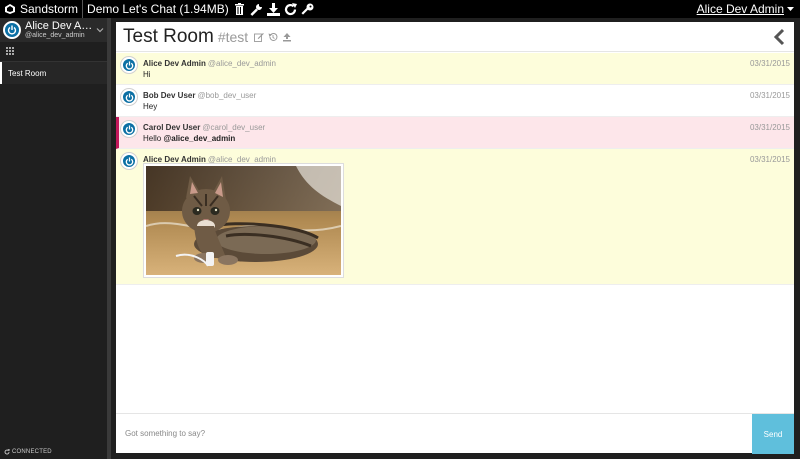 The width and height of the screenshot is (800, 459). I want to click on message-handle: @alice_dev_admin, so click(242, 63).